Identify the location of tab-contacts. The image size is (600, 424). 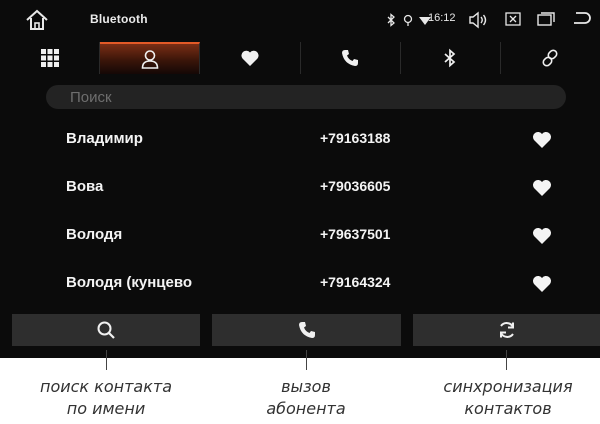
(150, 58).